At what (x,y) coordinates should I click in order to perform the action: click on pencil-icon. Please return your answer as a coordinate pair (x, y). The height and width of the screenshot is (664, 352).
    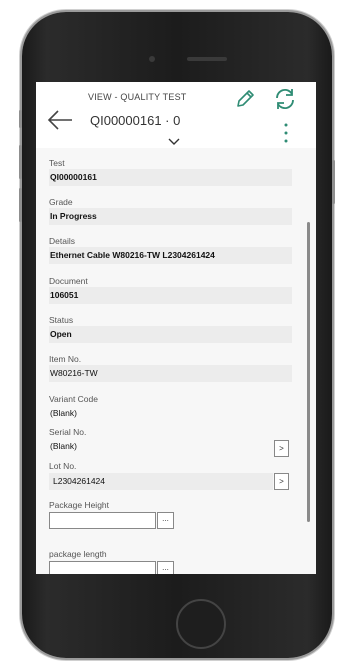
    Looking at the image, I should click on (245, 99).